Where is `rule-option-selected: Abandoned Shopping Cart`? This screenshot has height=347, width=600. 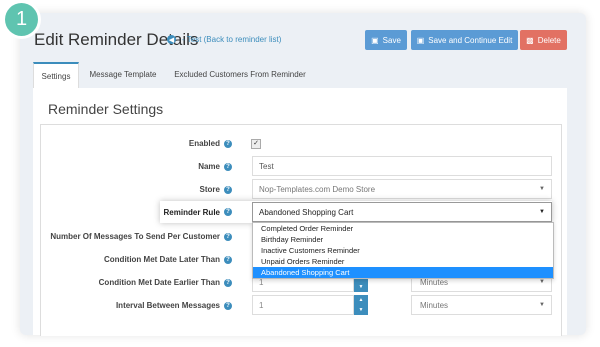
rule-option-selected: Abandoned Shopping Cart is located at coordinates (403, 272).